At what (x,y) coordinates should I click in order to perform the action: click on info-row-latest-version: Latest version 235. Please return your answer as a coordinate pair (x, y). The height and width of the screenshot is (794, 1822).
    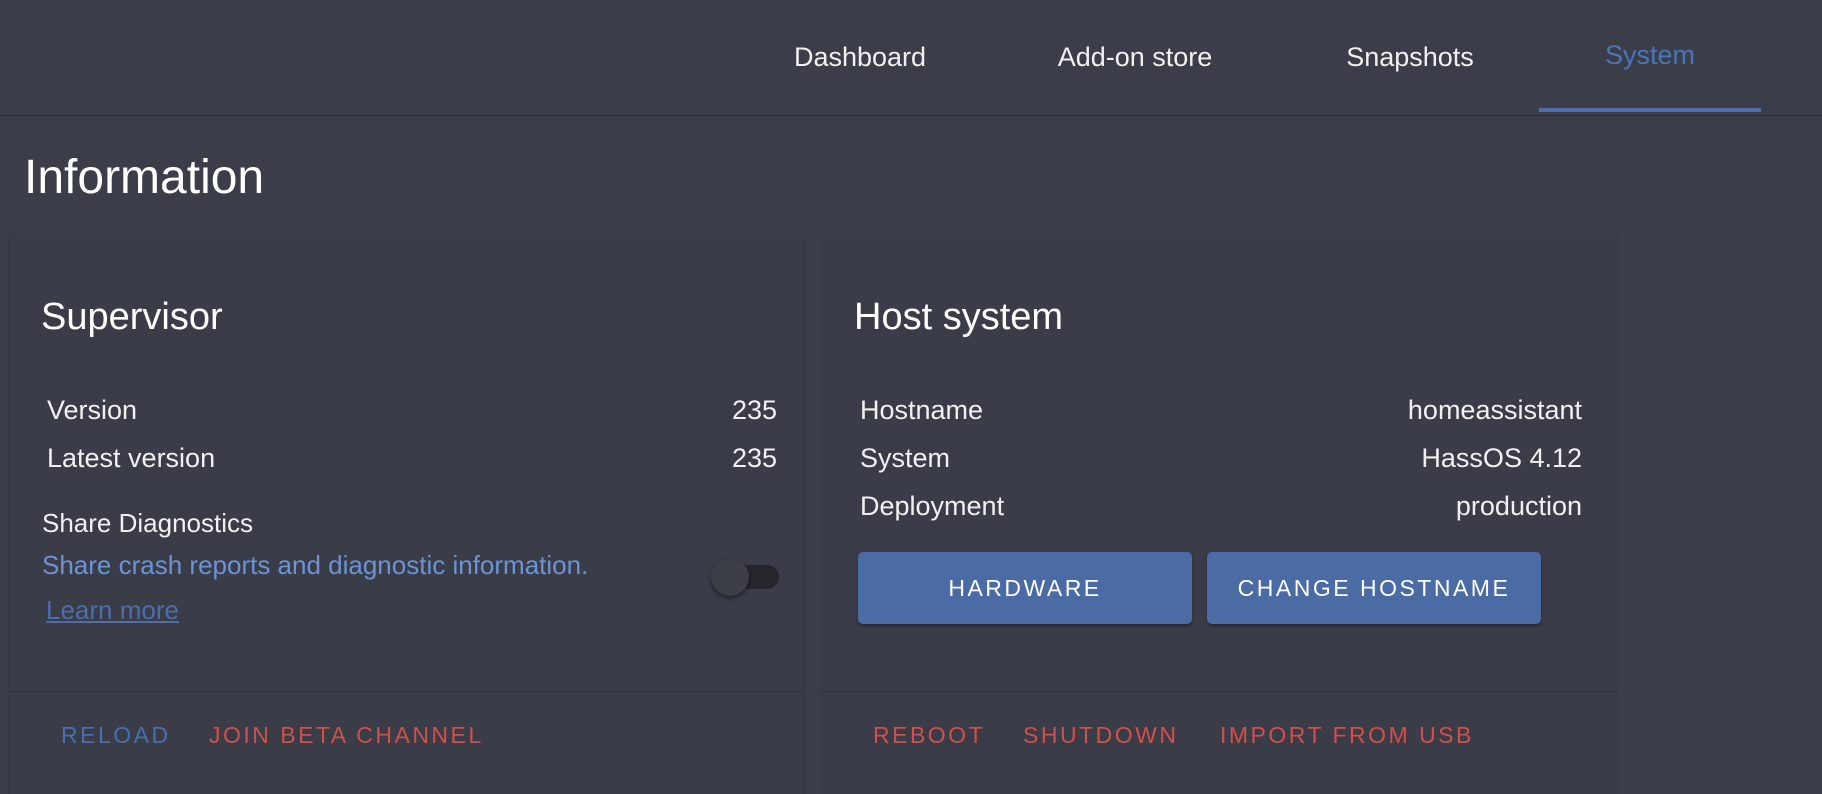
    Looking at the image, I should click on (412, 458).